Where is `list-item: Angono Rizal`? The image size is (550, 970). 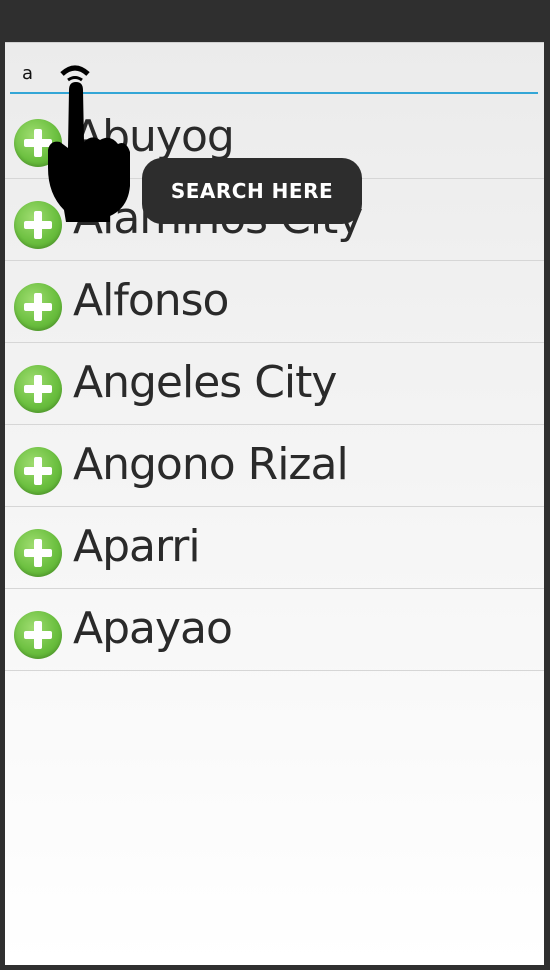 list-item: Angono Rizal is located at coordinates (274, 466).